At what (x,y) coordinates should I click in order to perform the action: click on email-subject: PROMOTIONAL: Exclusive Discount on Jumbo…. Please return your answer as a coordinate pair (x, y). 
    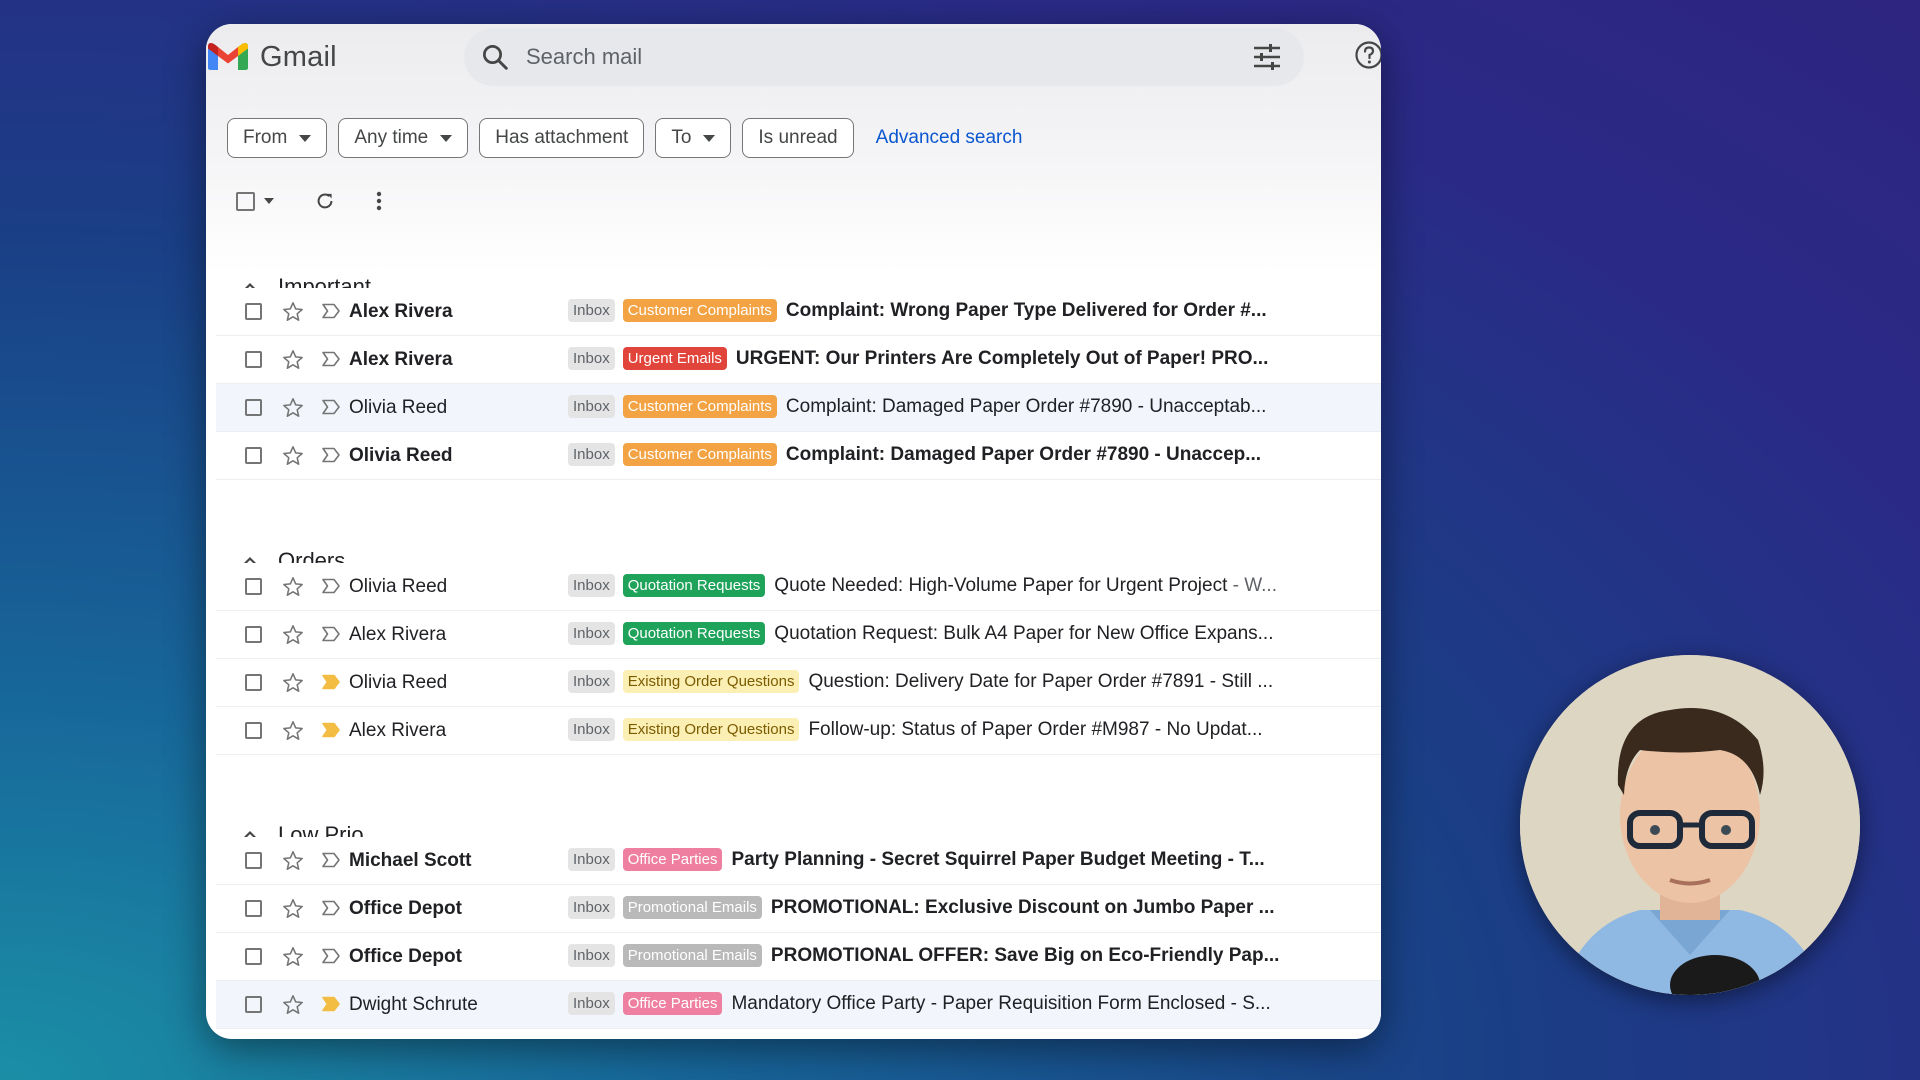
    Looking at the image, I should click on (1044, 908).